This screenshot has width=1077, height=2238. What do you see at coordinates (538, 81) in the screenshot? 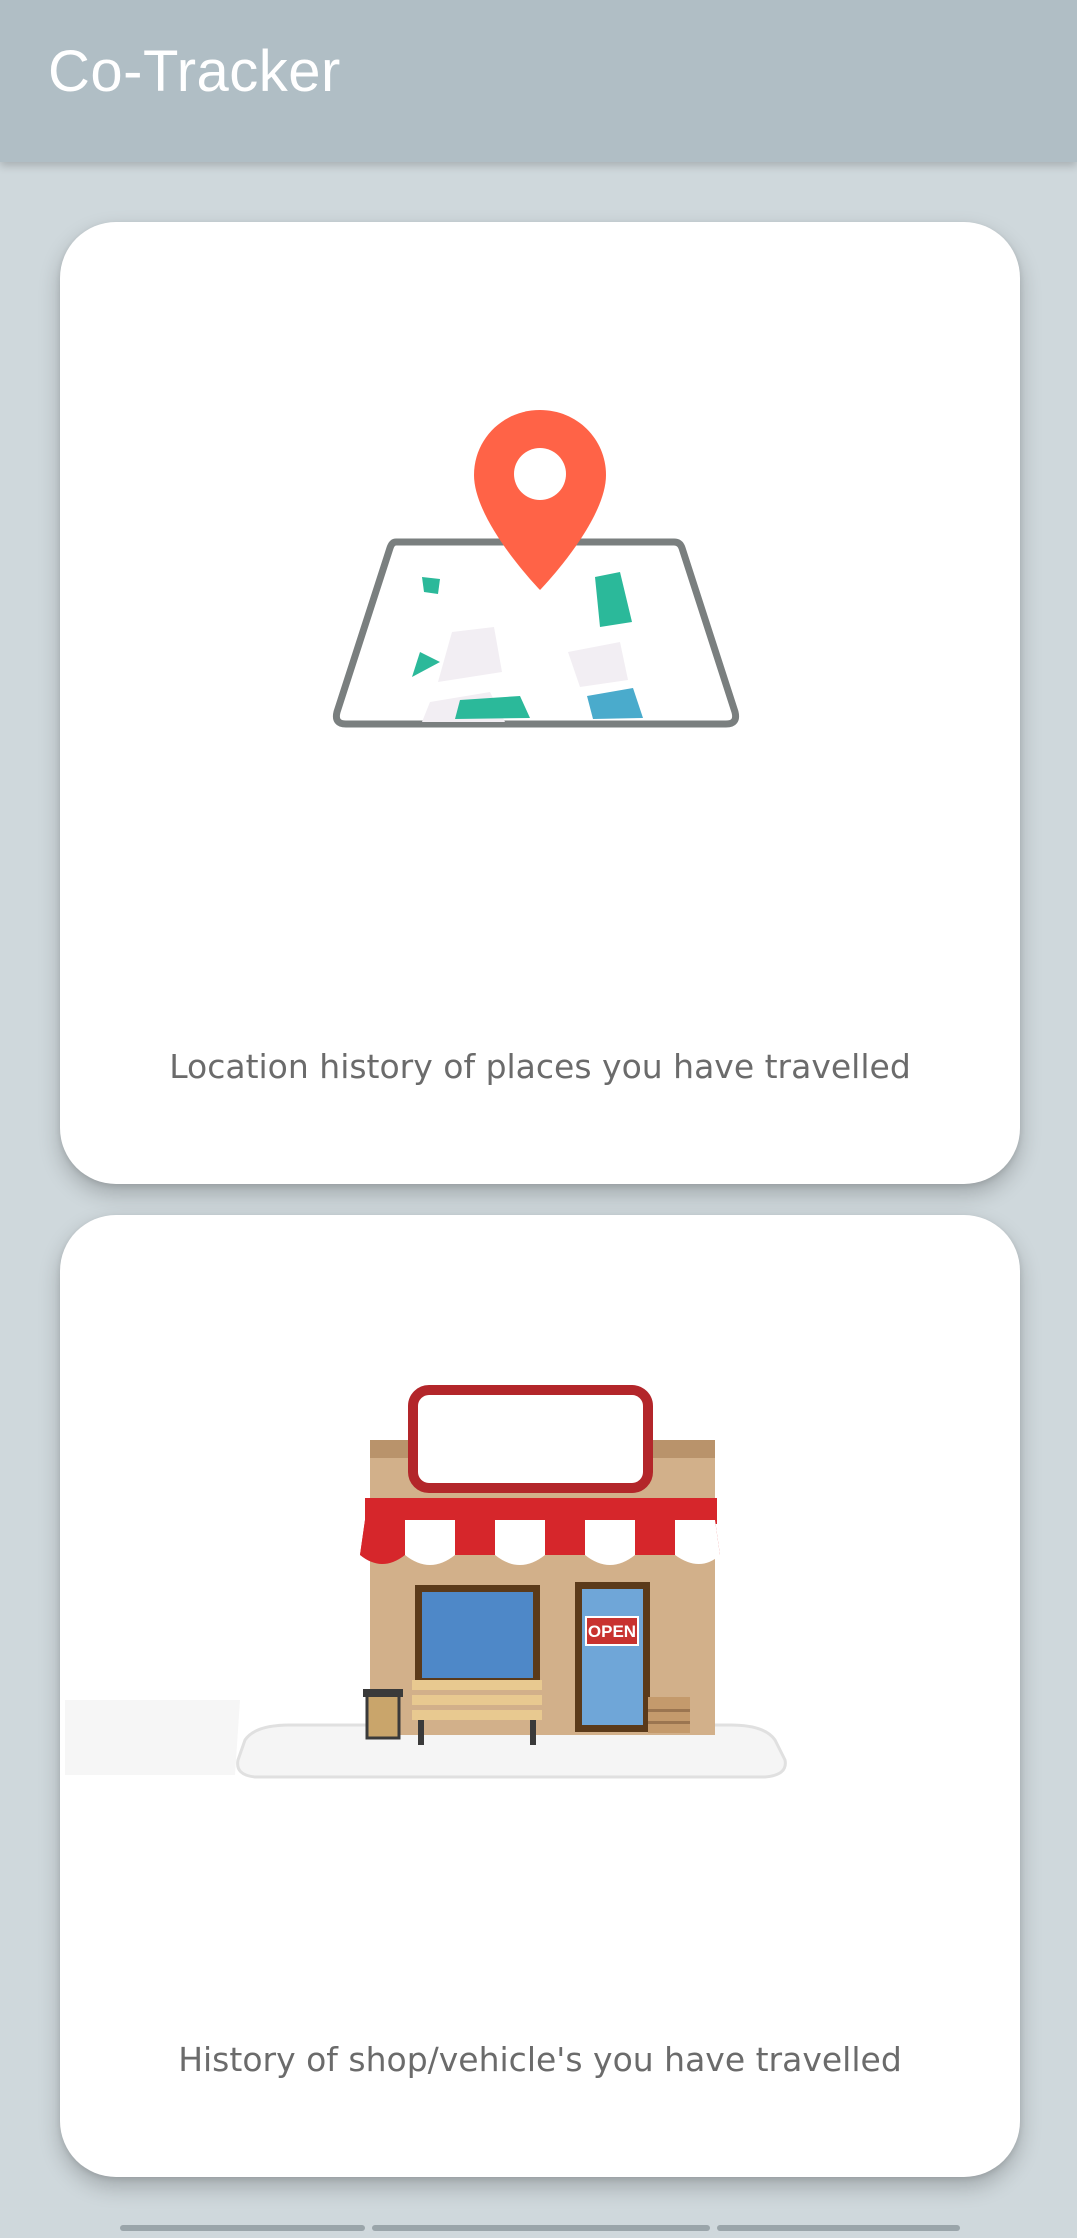
I see `app-bar: Co-Tracker` at bounding box center [538, 81].